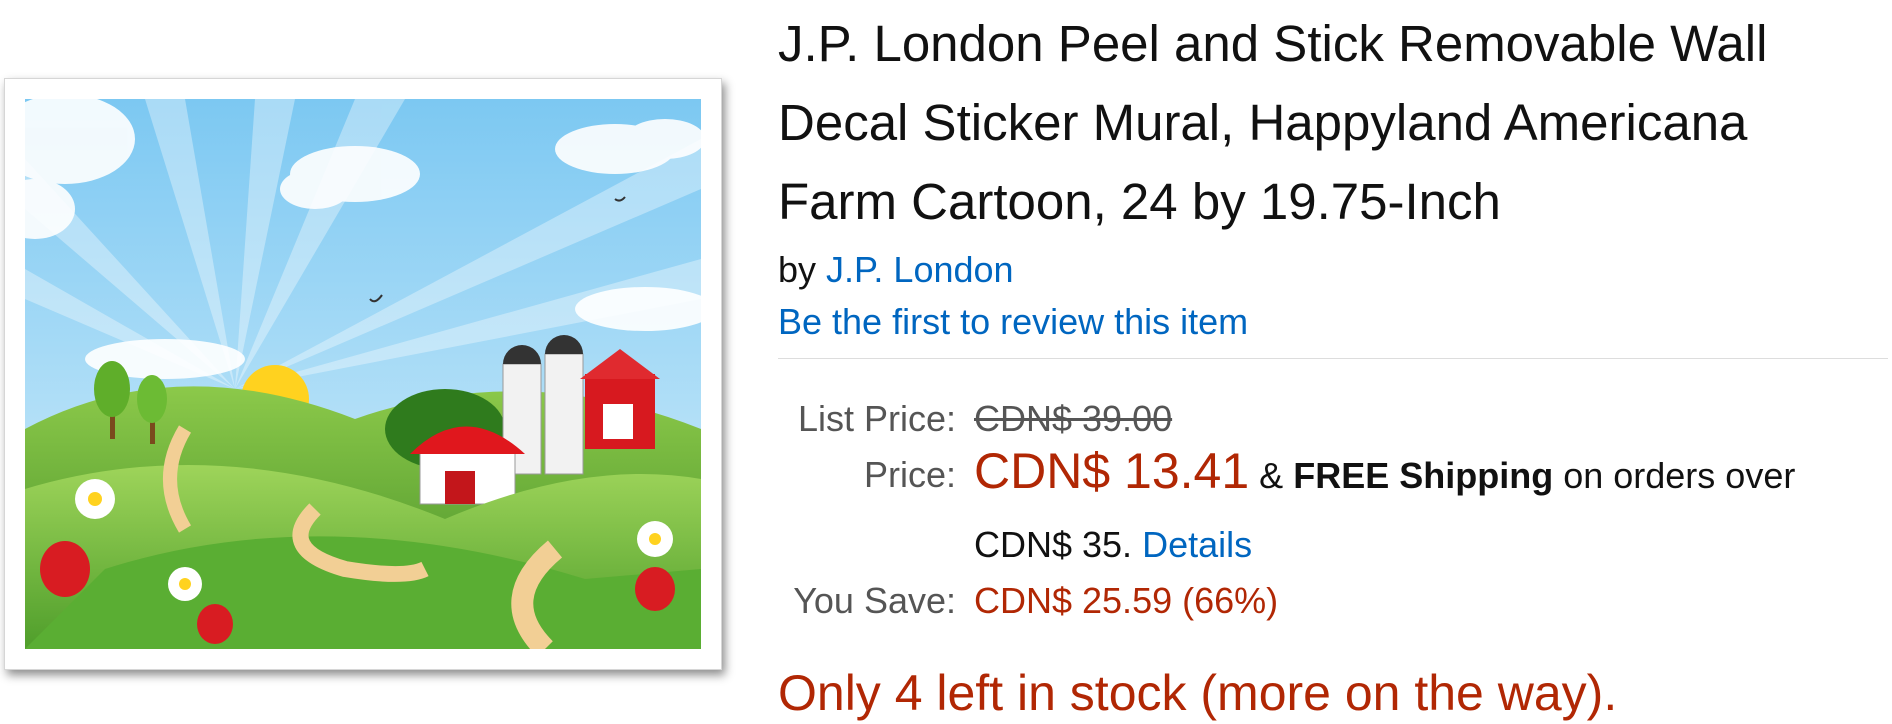 This screenshot has height=724, width=1892. Describe the element at coordinates (1013, 321) in the screenshot. I see `first-review-link: Be the first to review this item` at that location.